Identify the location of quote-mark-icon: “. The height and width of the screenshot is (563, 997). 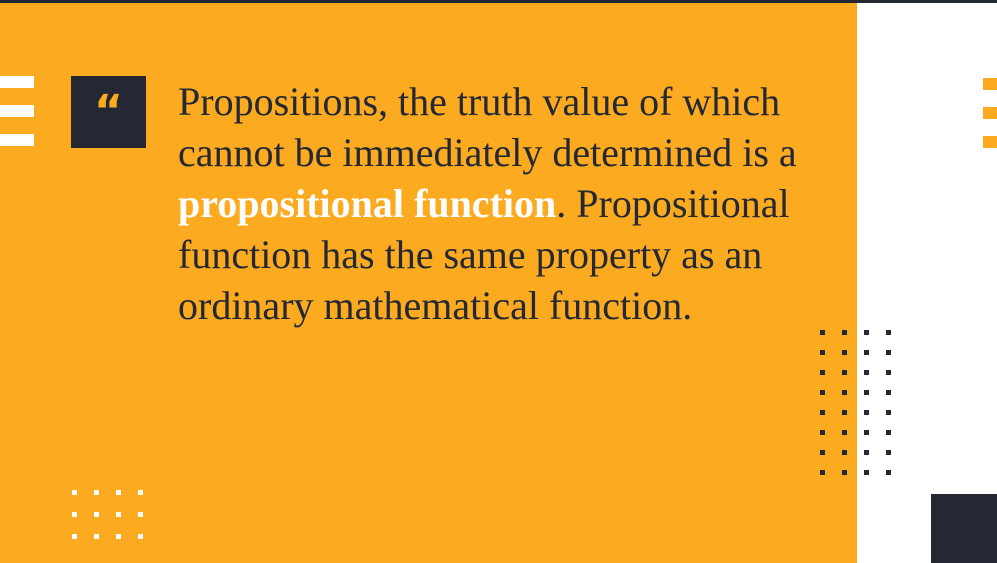
(108, 111).